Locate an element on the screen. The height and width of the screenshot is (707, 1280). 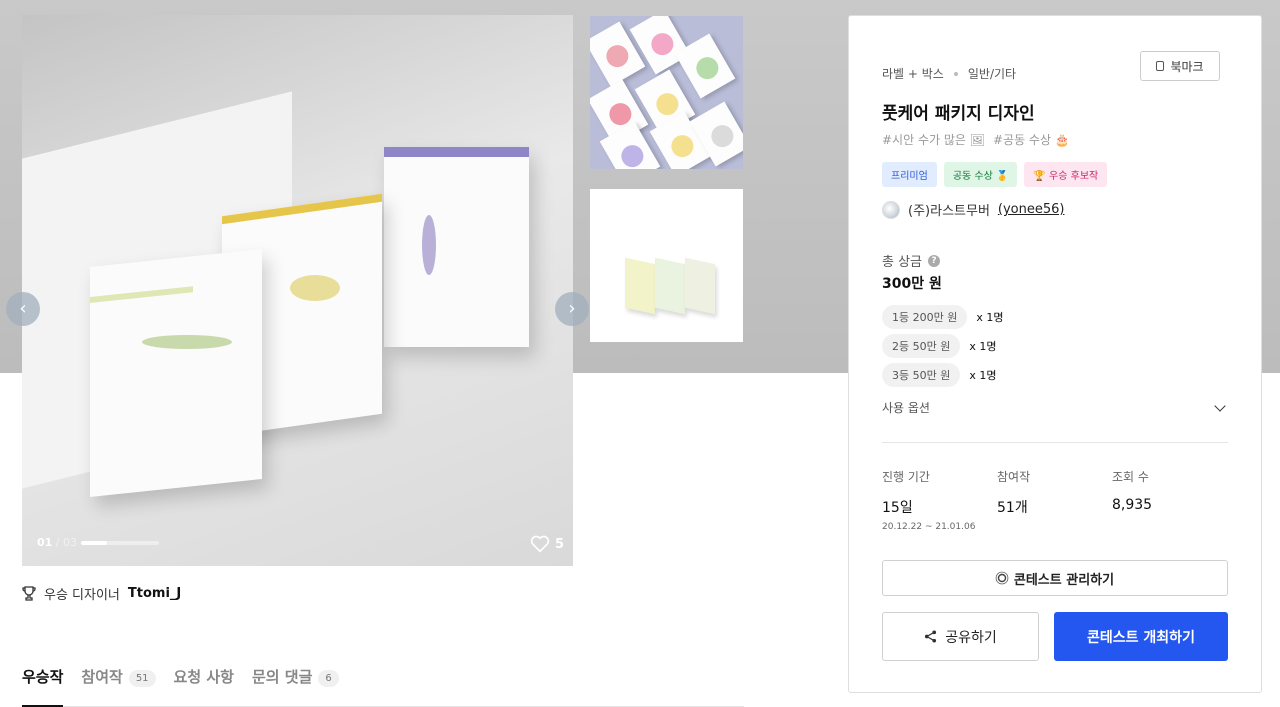
tab-entries: 참여작 51 is located at coordinates (118, 686).